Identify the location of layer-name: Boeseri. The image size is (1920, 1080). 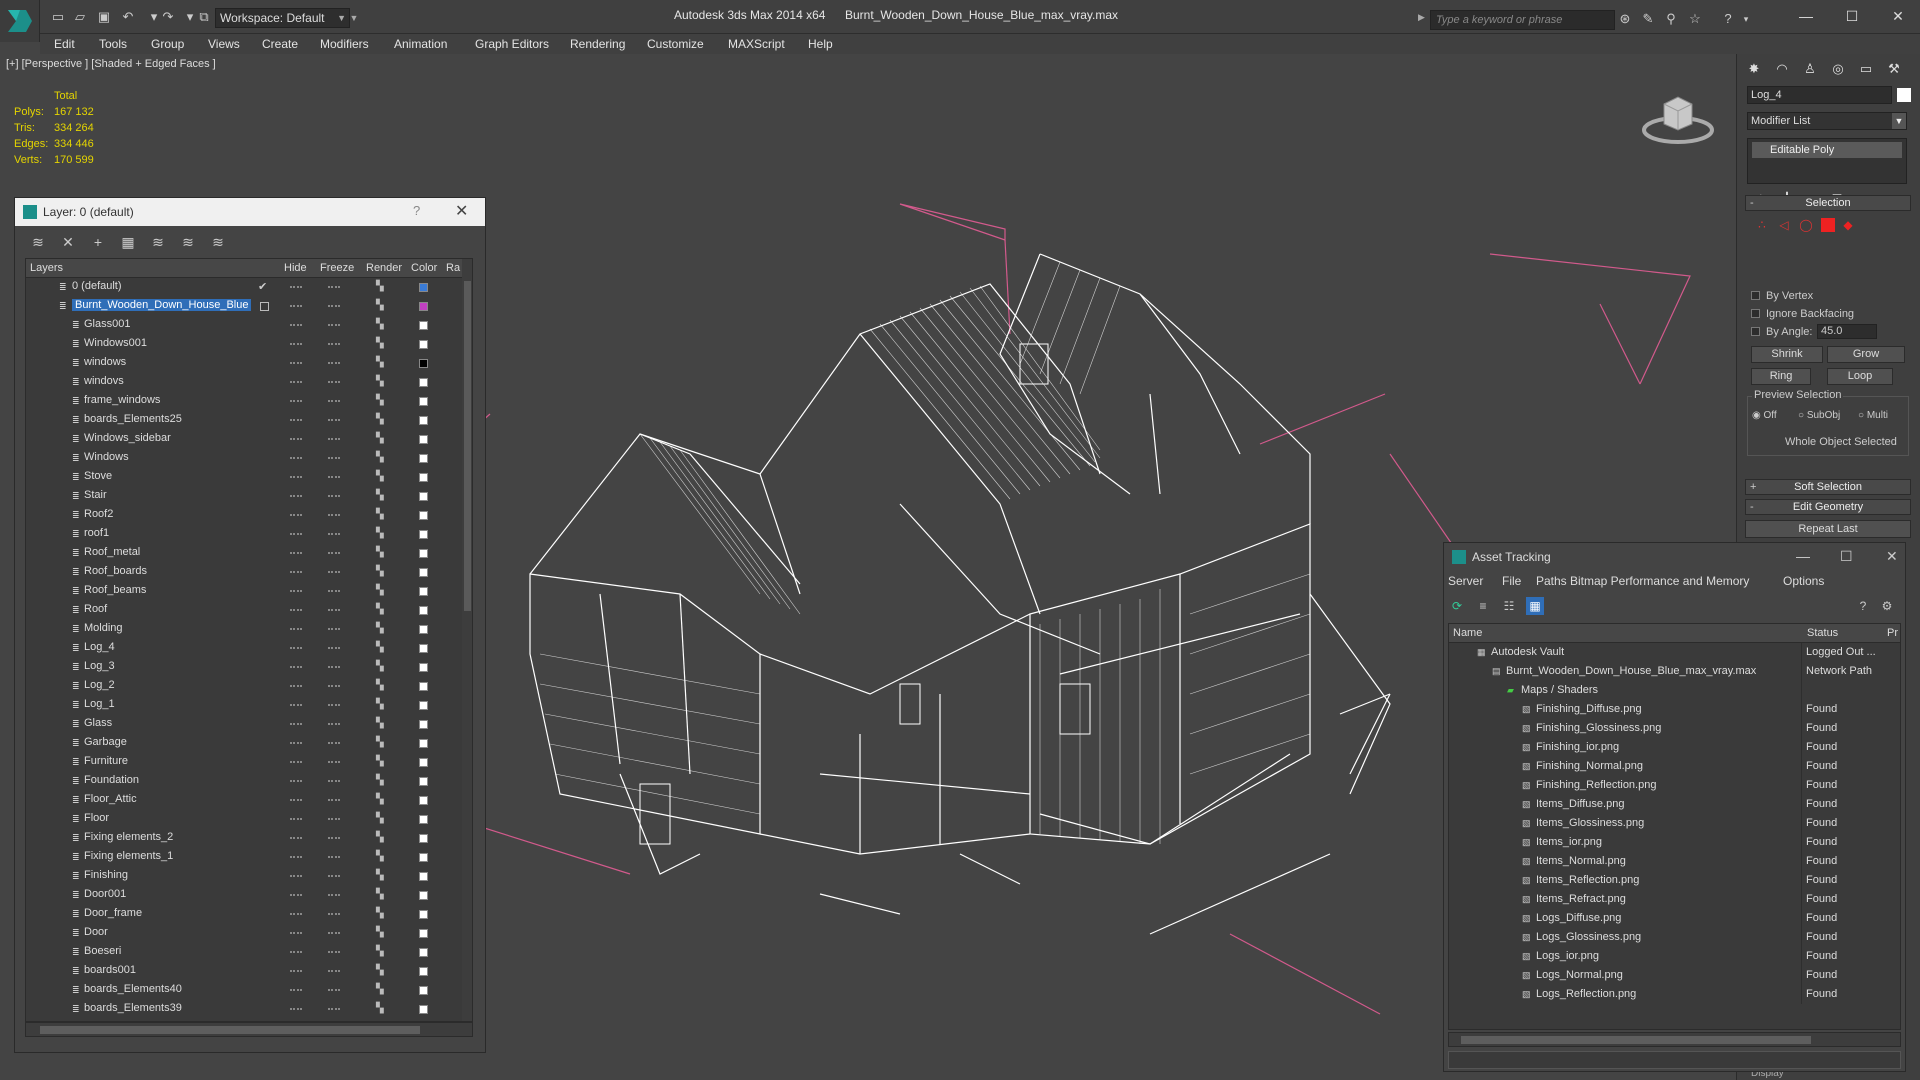
(102, 951).